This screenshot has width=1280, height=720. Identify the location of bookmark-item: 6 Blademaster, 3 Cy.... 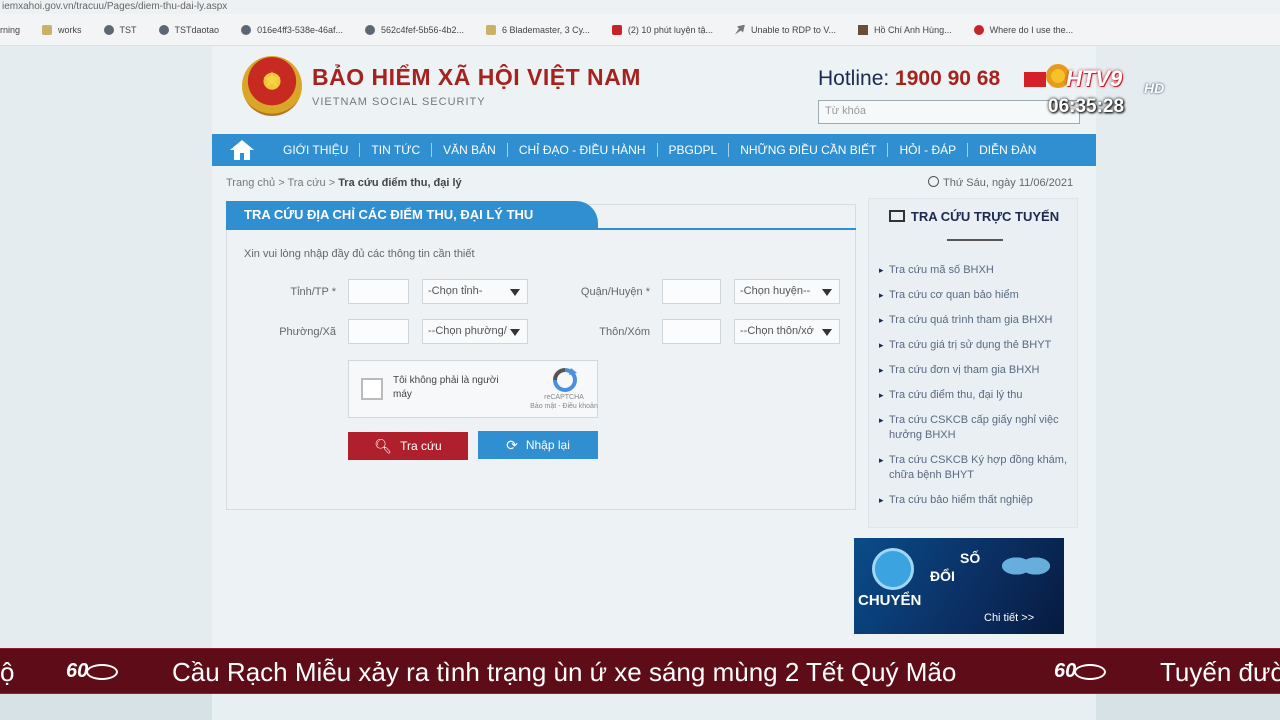
(538, 29).